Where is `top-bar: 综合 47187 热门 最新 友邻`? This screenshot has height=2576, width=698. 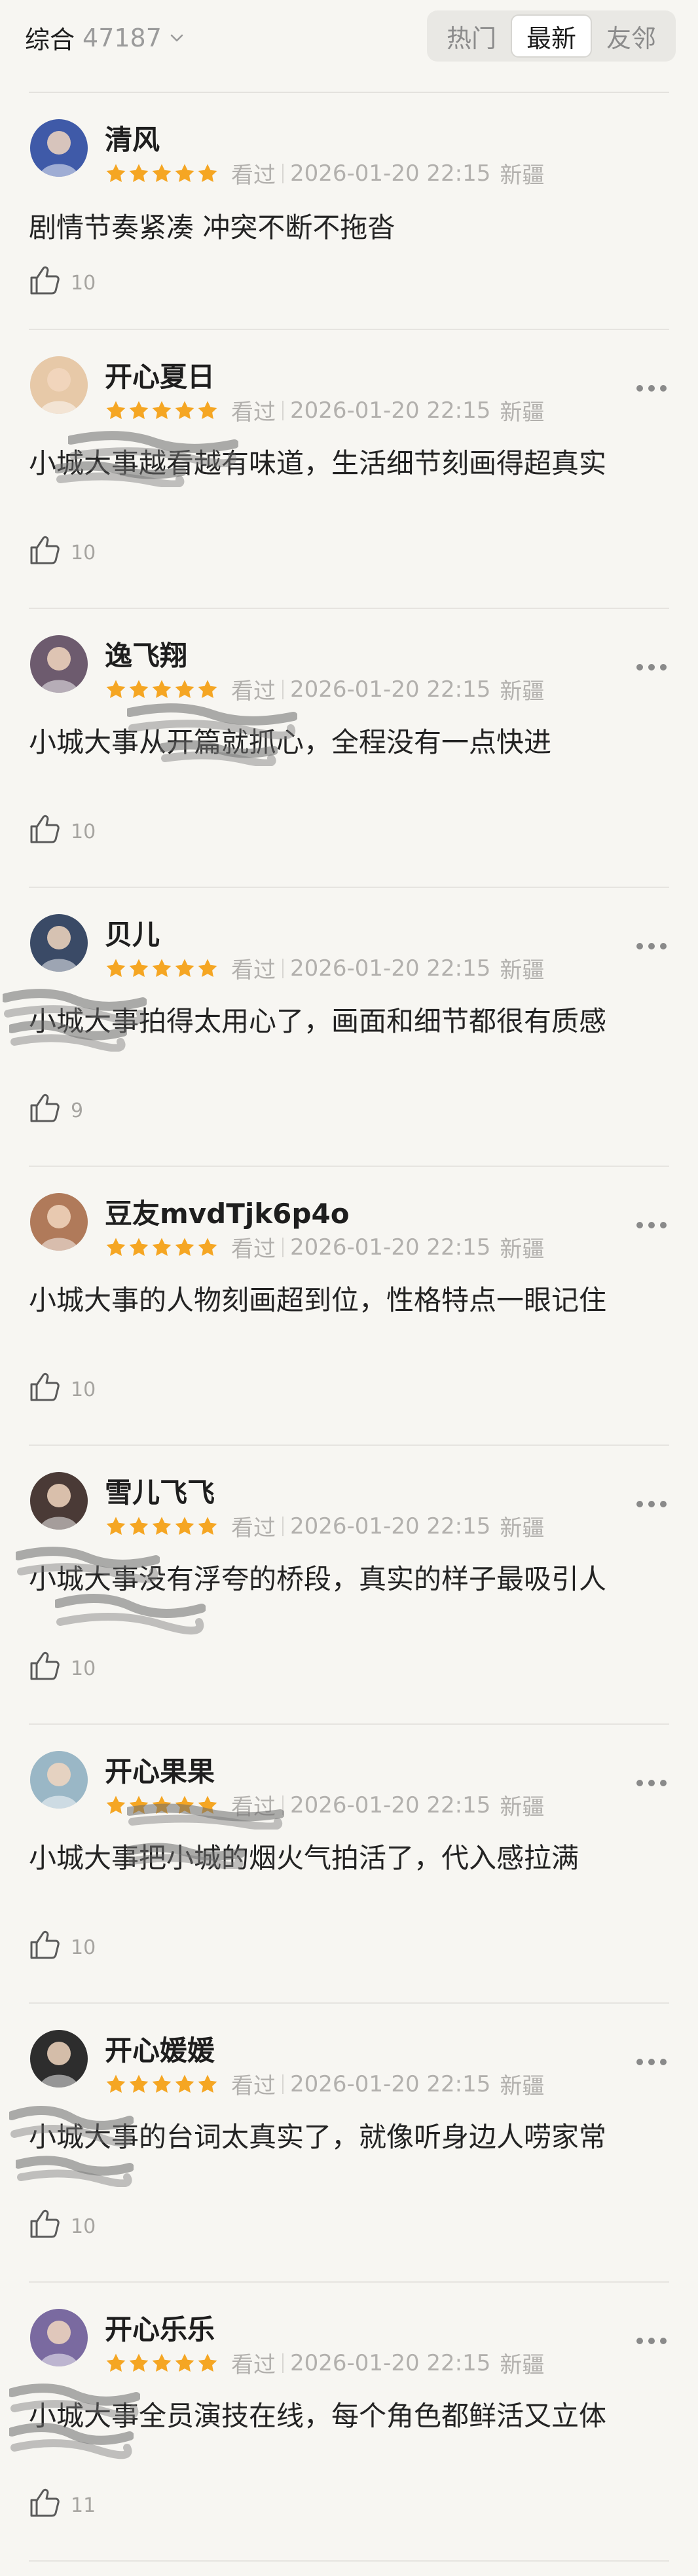
top-bar: 综合 47187 热门 最新 友邻 is located at coordinates (349, 35).